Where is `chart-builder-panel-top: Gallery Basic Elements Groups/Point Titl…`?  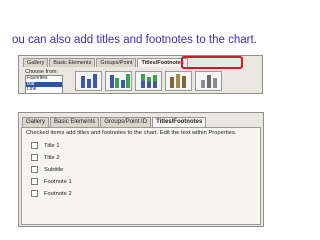 chart-builder-panel-top: Gallery Basic Elements Groups/Point Titl… is located at coordinates (140, 74).